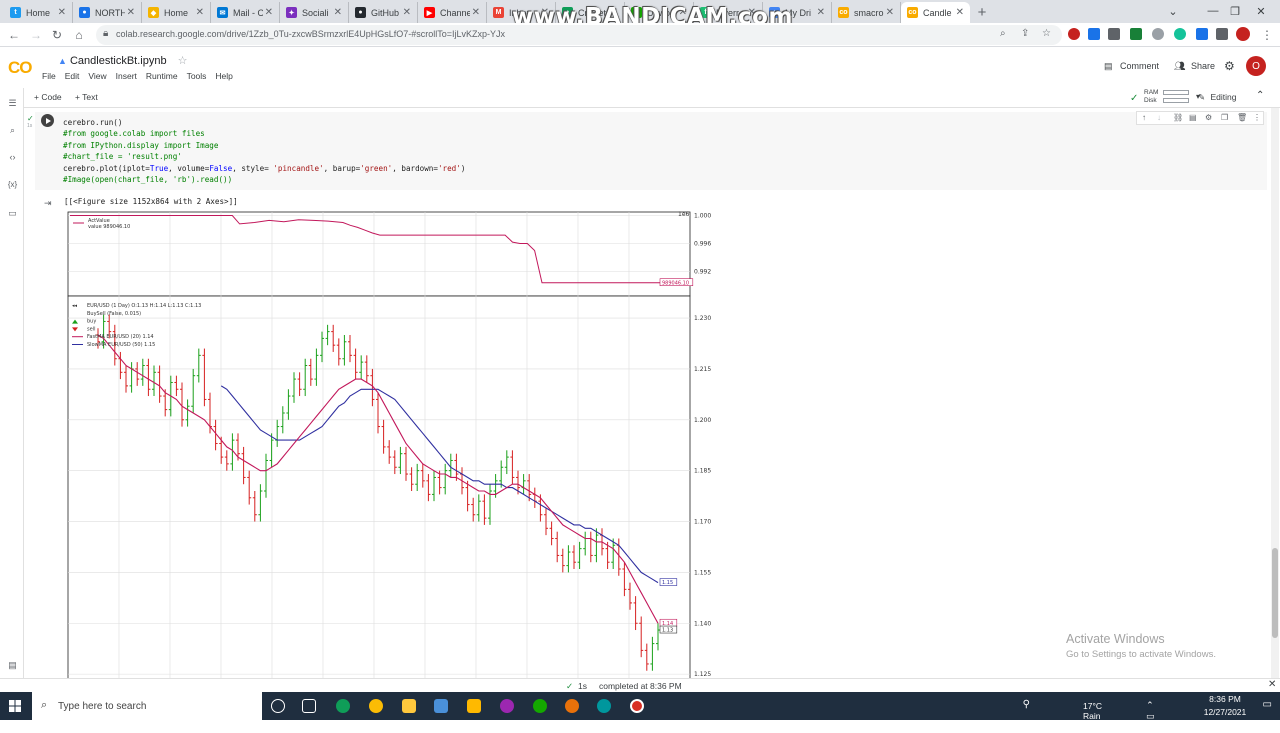 The image size is (1280, 733). I want to click on search-icon: ⌕, so click(1003, 33).